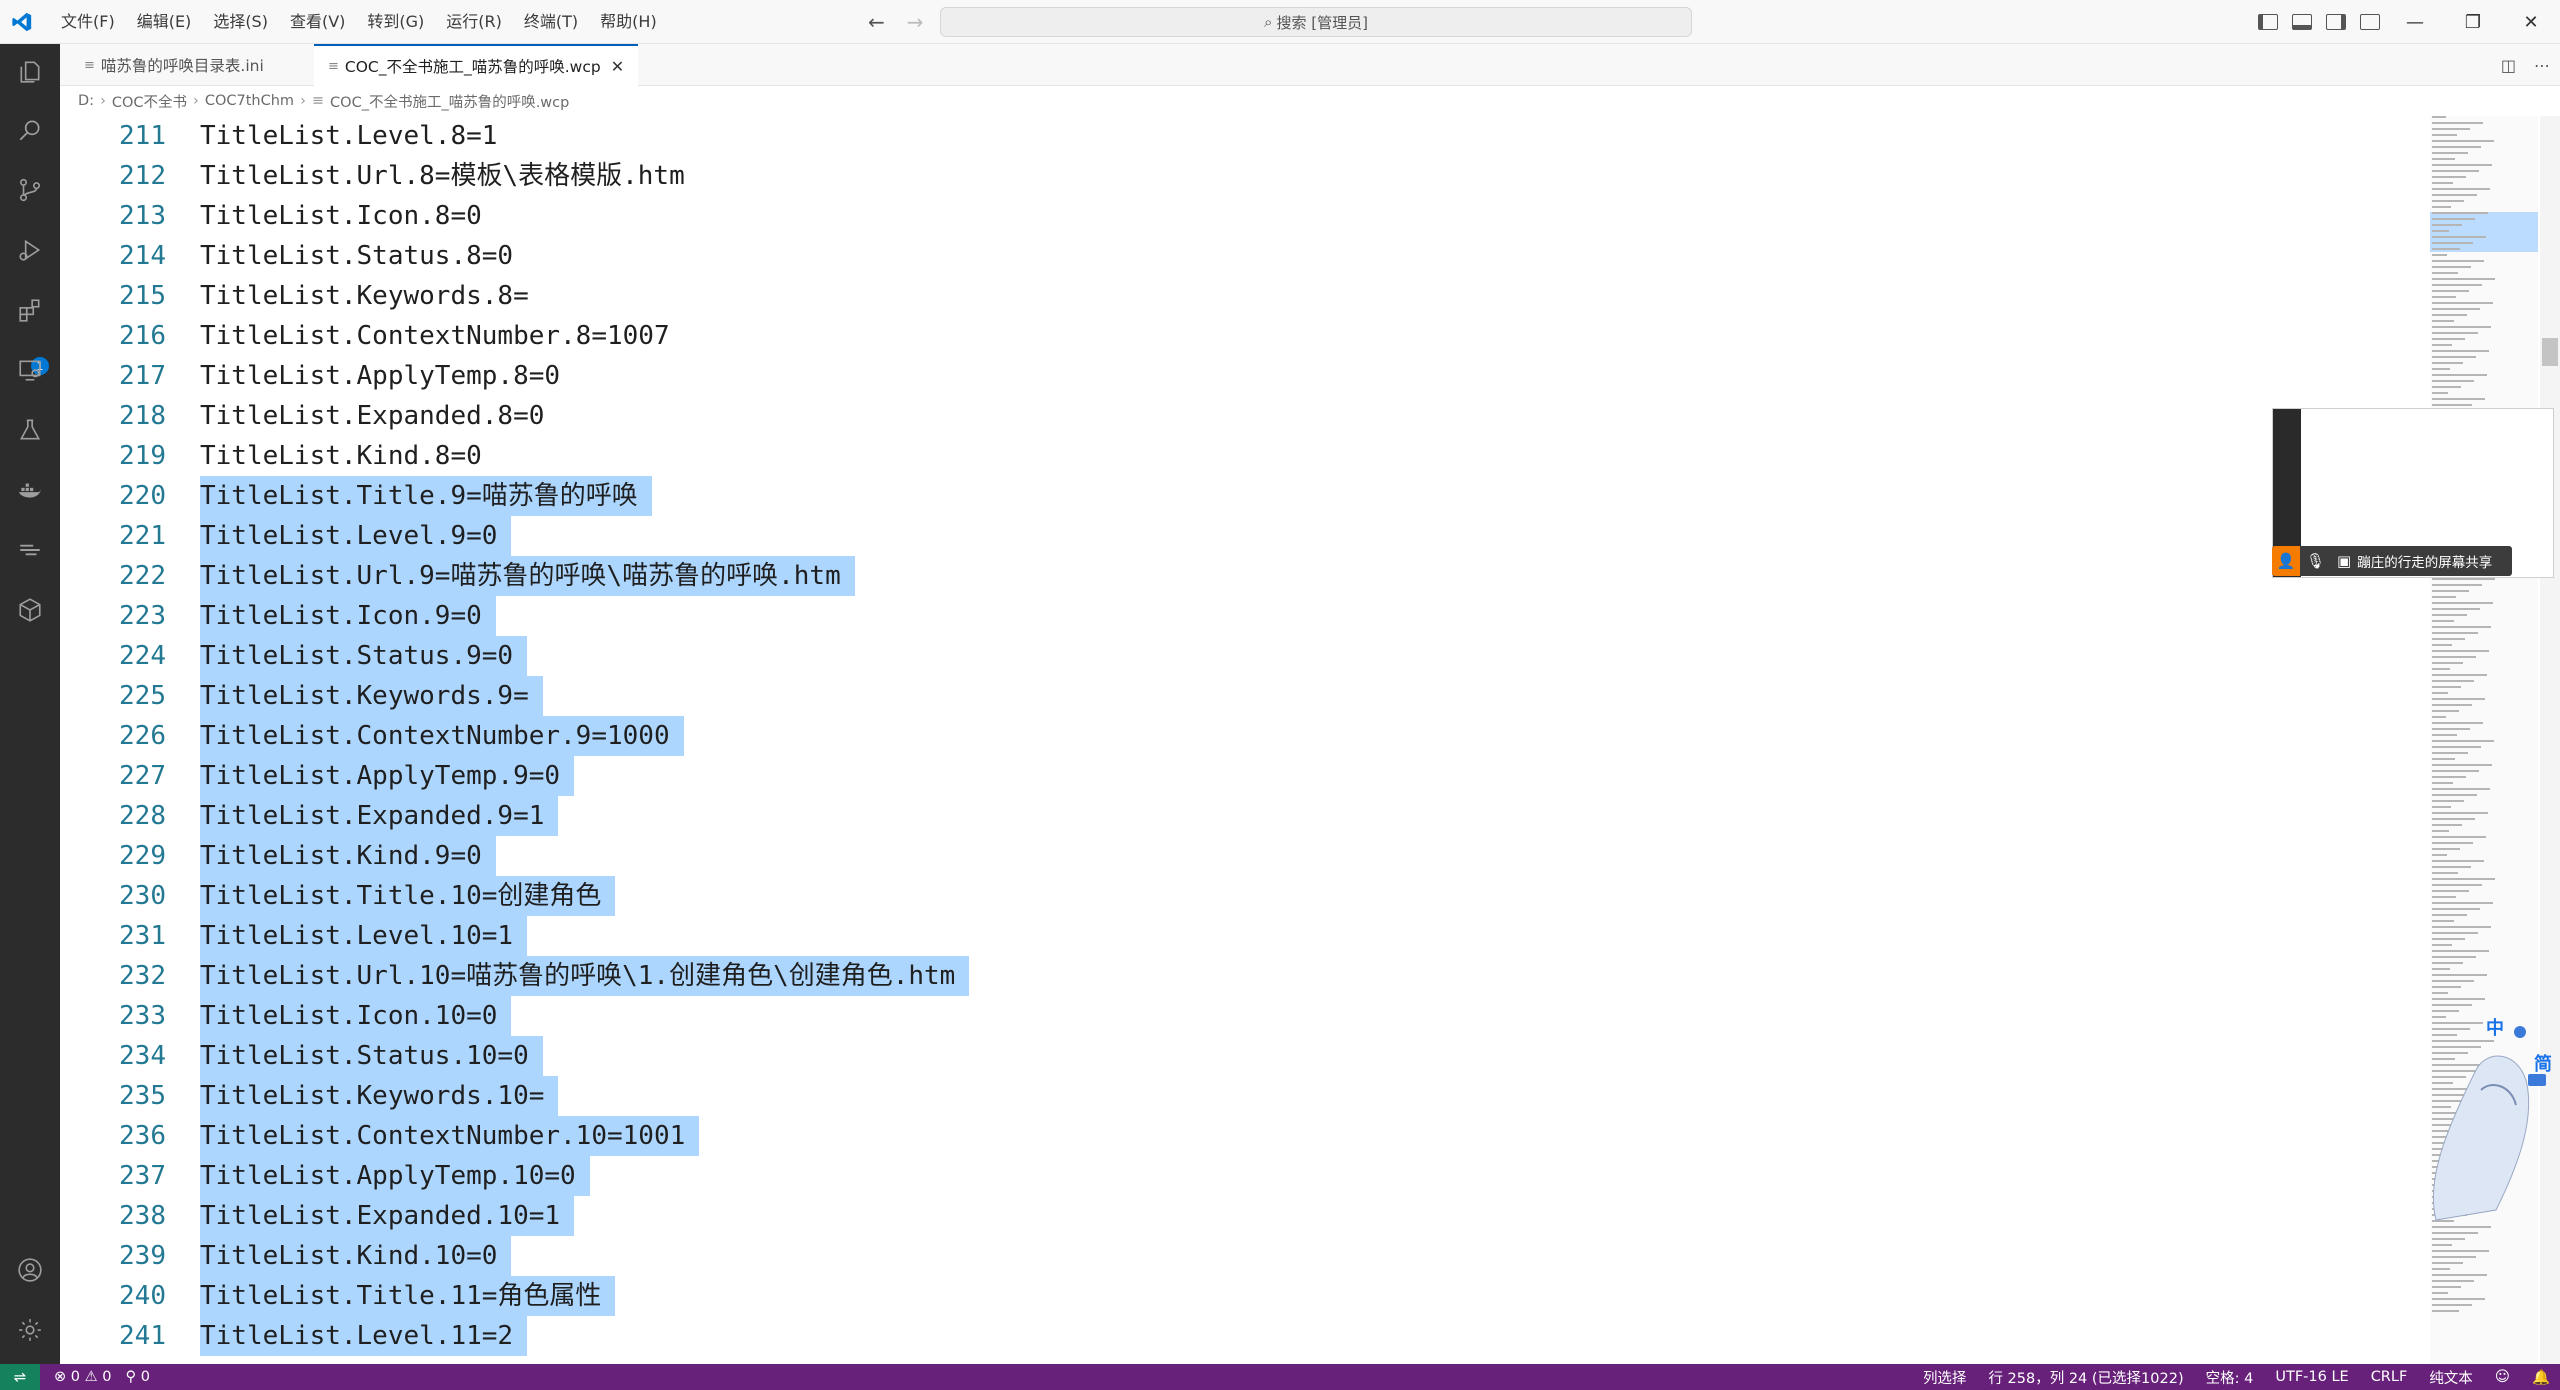  What do you see at coordinates (356, 1016) in the screenshot?
I see `code-text: TitleList.Icon.10=0` at bounding box center [356, 1016].